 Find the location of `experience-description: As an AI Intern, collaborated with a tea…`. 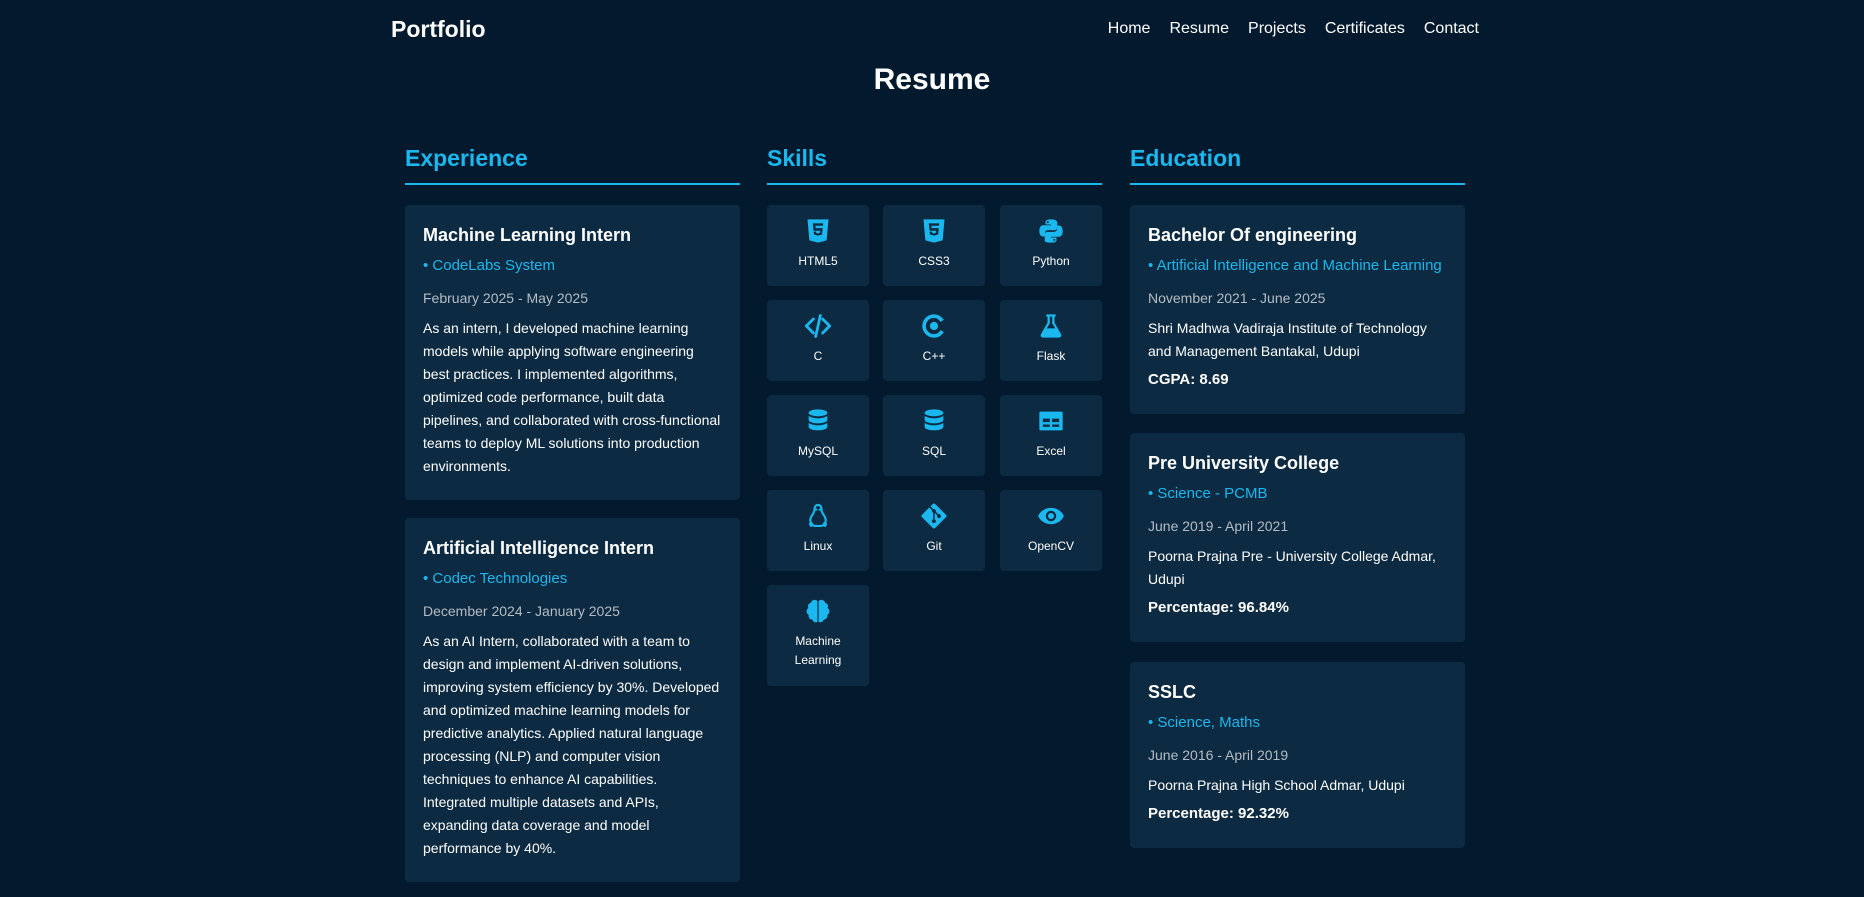

experience-description: As an AI Intern, collaborated with a tea… is located at coordinates (571, 744).